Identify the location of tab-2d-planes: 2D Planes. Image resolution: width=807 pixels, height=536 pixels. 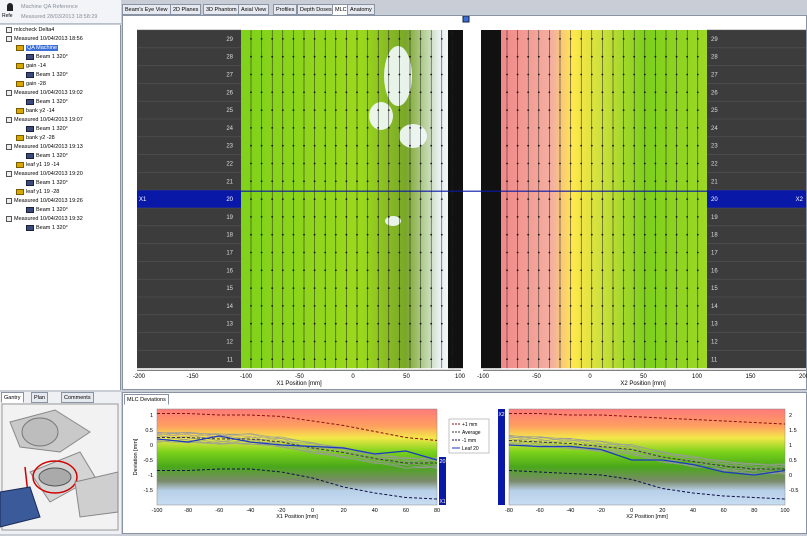
(185, 9).